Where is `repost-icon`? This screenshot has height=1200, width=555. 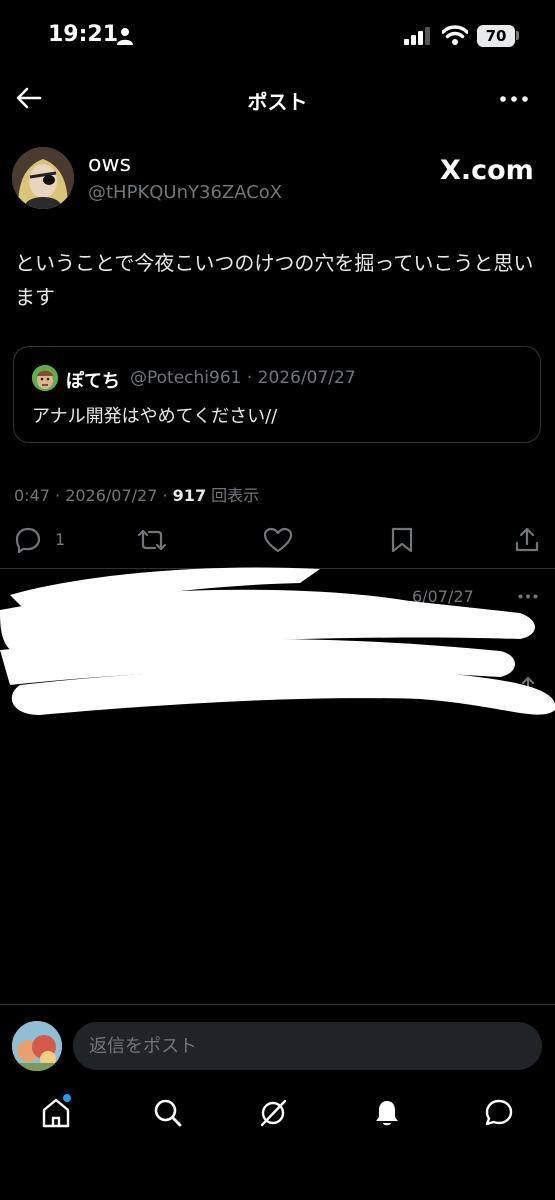 repost-icon is located at coordinates (152, 540).